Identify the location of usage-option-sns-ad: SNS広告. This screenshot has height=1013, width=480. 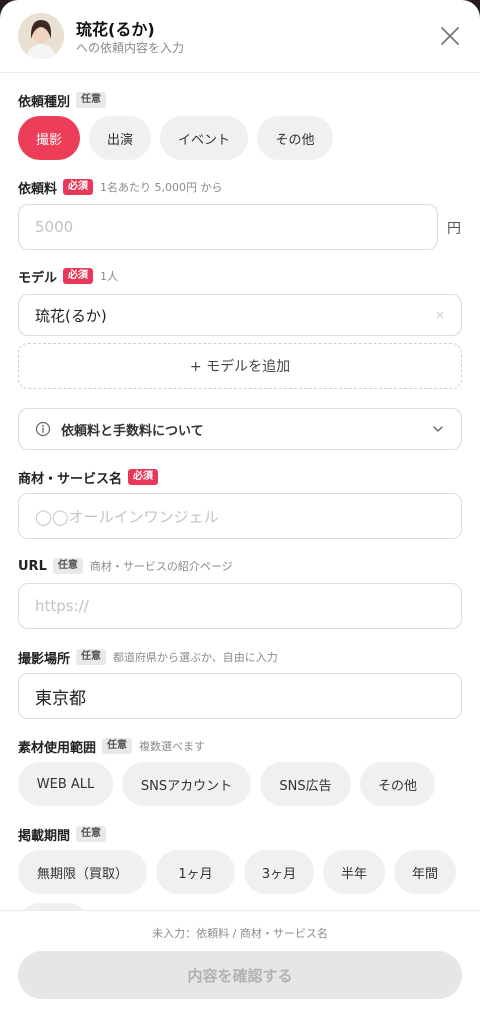
(305, 784).